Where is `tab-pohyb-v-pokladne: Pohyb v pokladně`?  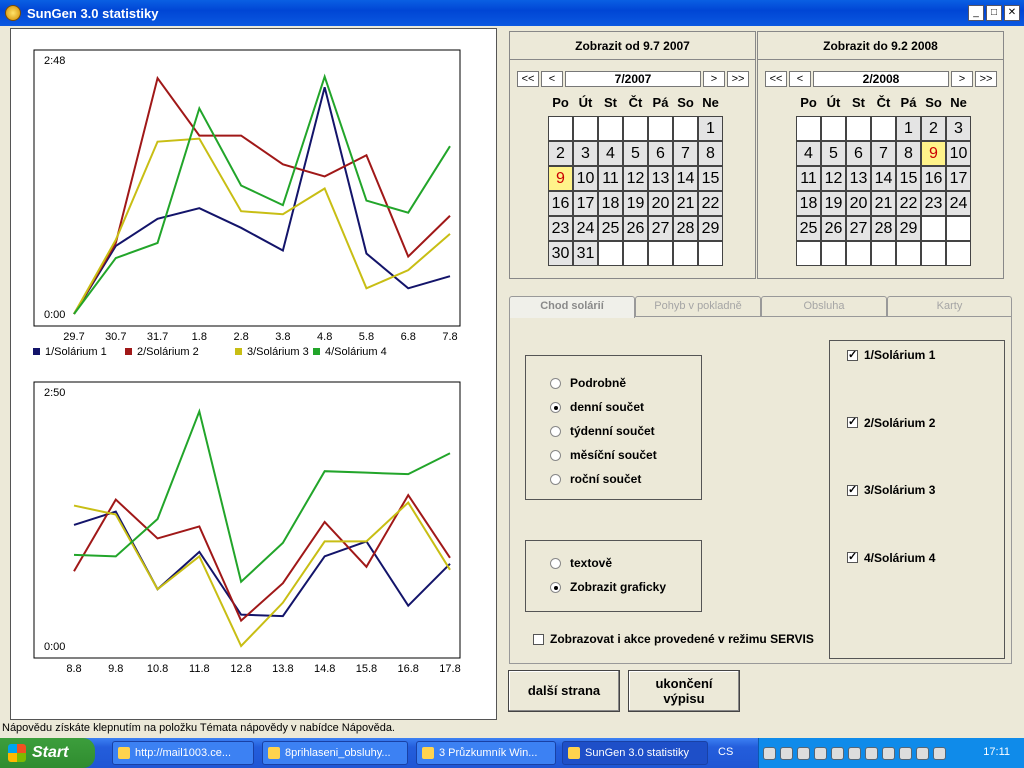
tab-pohyb-v-pokladne: Pohyb v pokladně is located at coordinates (698, 306).